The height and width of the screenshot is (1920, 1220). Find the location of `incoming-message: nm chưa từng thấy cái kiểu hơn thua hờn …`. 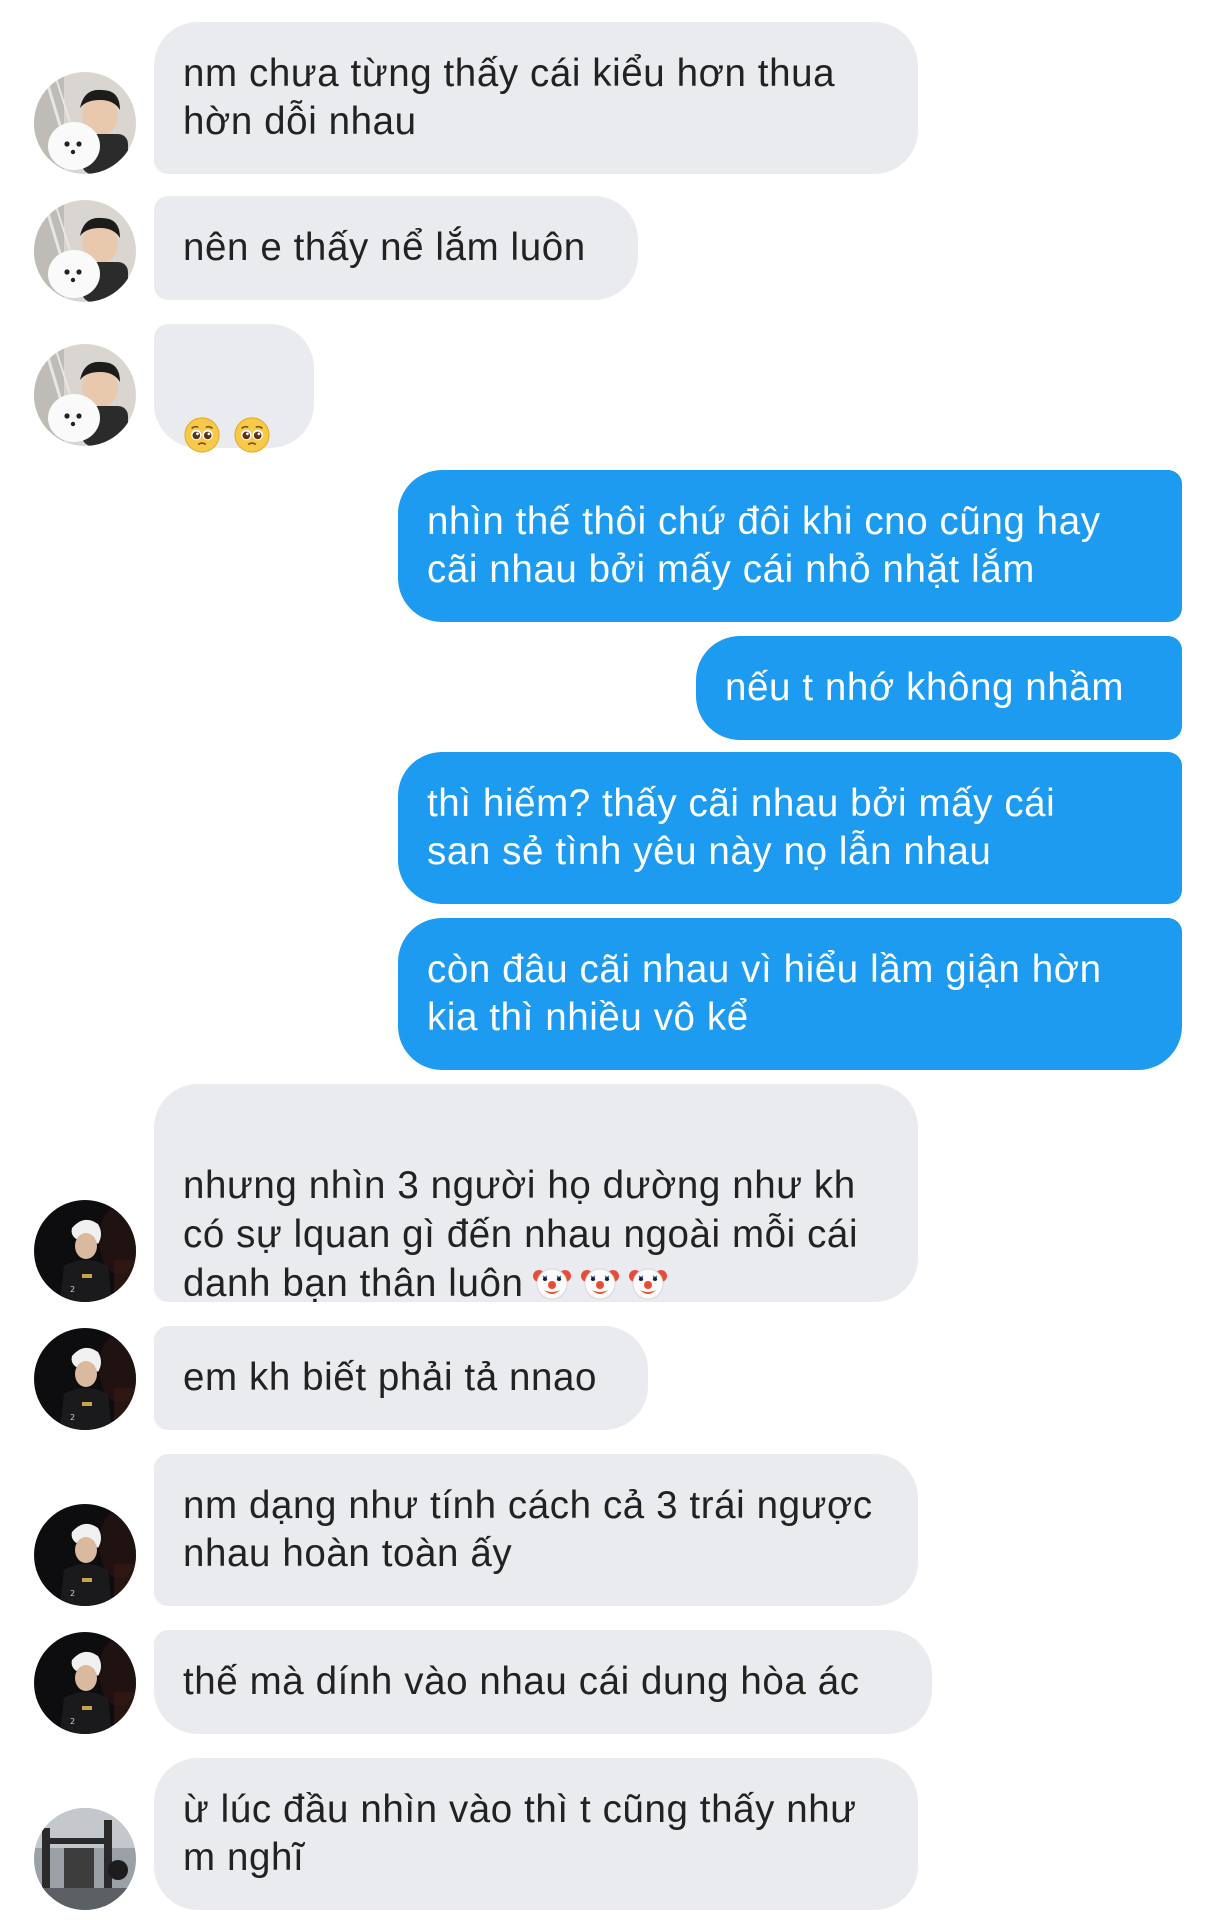

incoming-message: nm chưa từng thấy cái kiểu hơn thua hờn … is located at coordinates (536, 98).